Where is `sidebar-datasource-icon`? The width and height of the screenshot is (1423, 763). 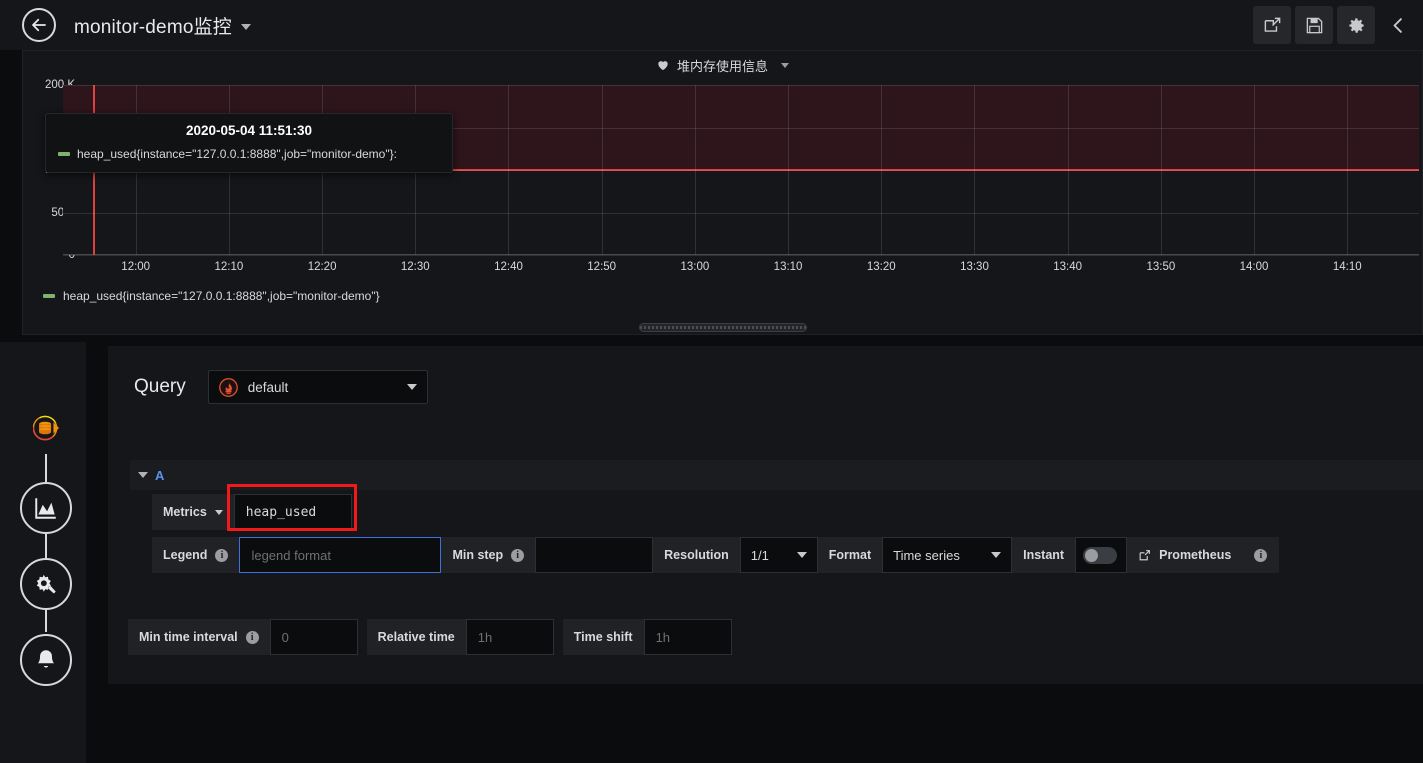
sidebar-datasource-icon is located at coordinates (46, 428).